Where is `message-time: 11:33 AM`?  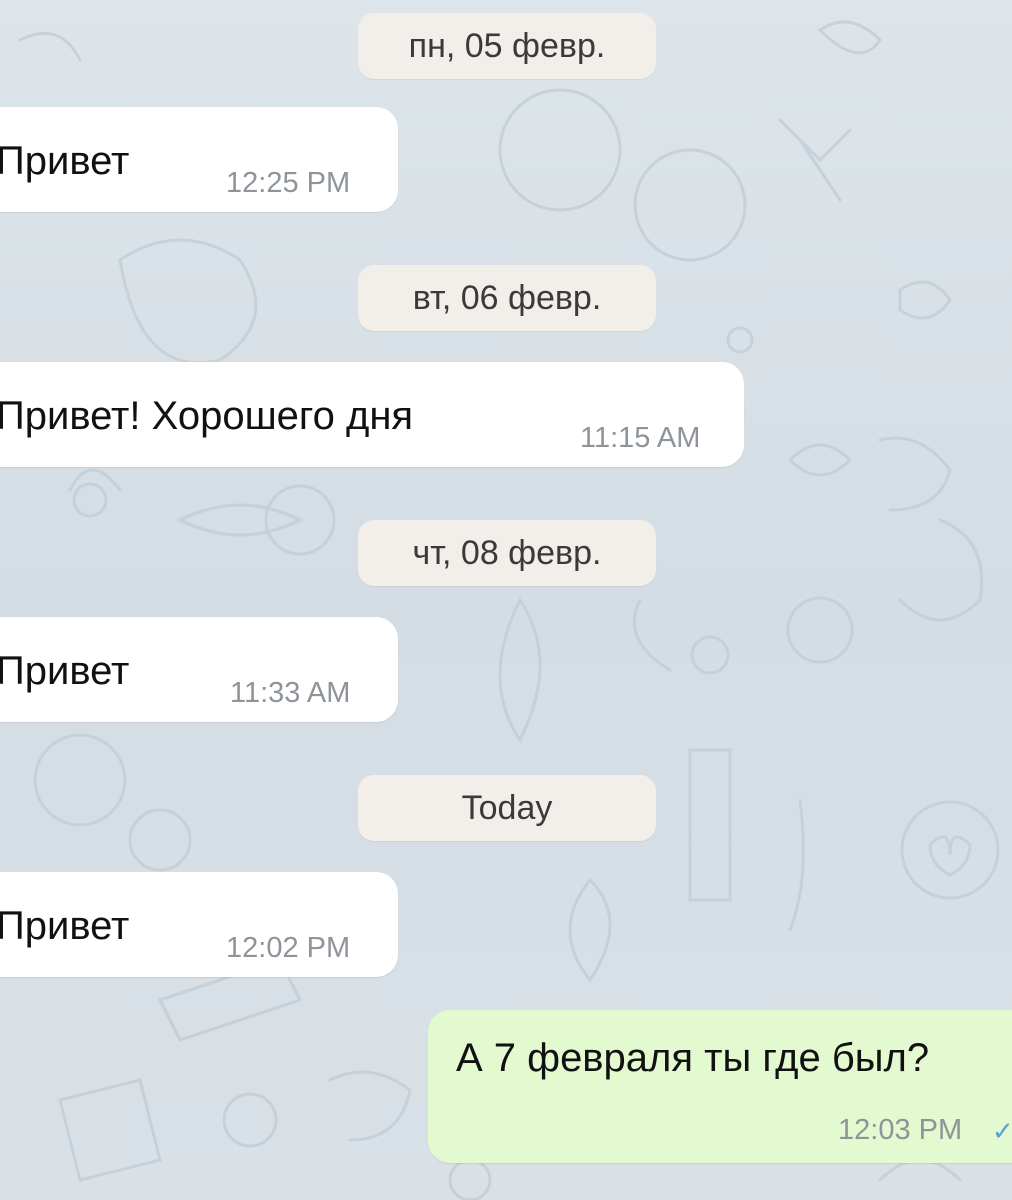 message-time: 11:33 AM is located at coordinates (290, 693).